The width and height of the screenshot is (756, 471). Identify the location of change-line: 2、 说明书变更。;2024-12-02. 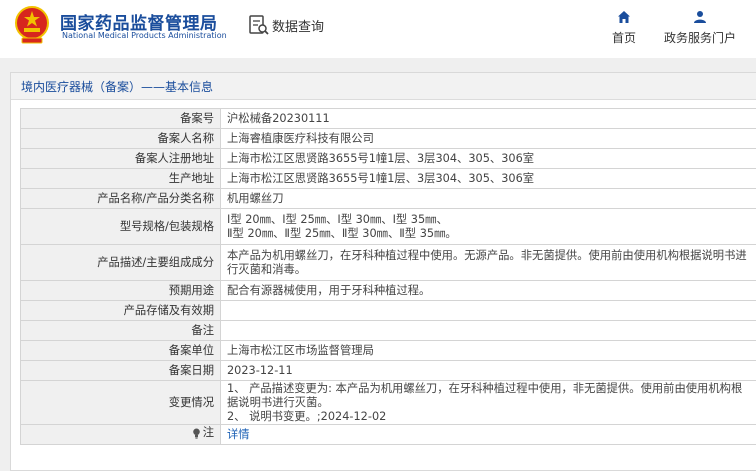
(307, 416).